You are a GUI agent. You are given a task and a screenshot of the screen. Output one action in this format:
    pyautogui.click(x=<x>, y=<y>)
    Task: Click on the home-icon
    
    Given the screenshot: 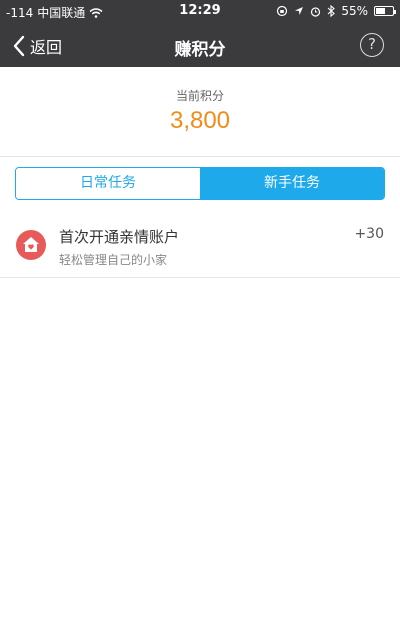 What is the action you would take?
    pyautogui.click(x=31, y=245)
    